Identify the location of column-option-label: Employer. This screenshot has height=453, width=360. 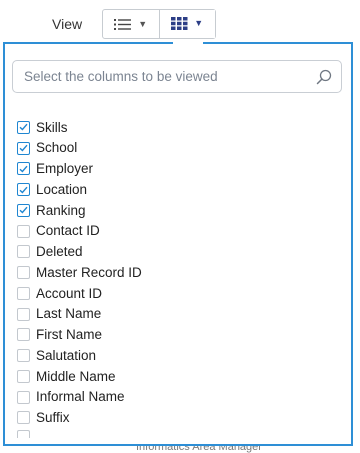
(65, 169).